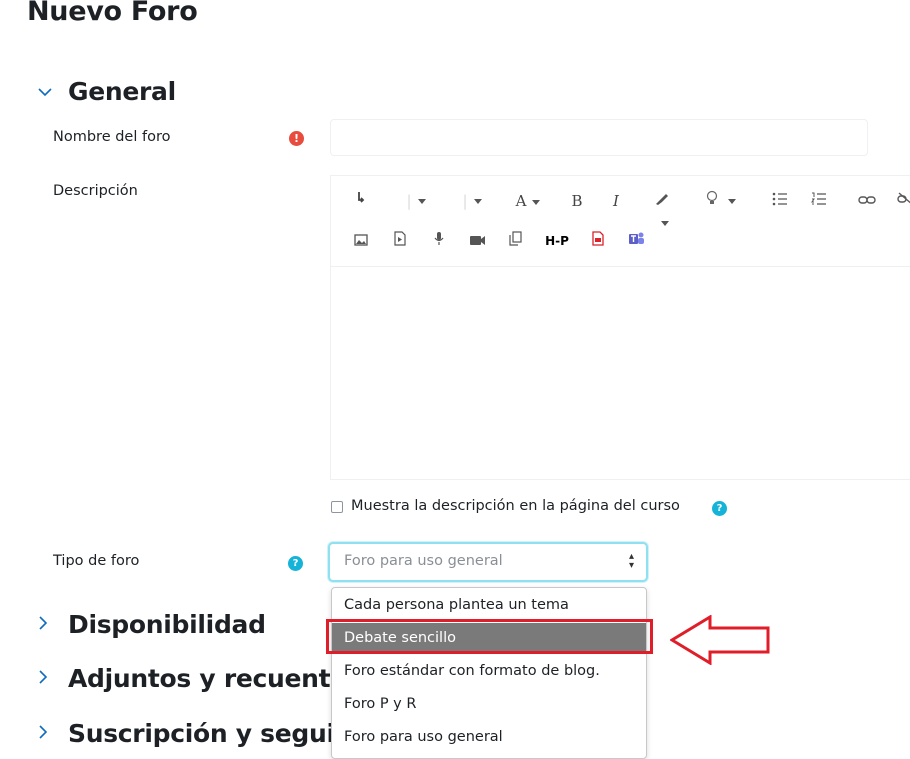 This screenshot has height=759, width=910. I want to click on dropdown-option: Foro estándar con formato de blog., so click(489, 671).